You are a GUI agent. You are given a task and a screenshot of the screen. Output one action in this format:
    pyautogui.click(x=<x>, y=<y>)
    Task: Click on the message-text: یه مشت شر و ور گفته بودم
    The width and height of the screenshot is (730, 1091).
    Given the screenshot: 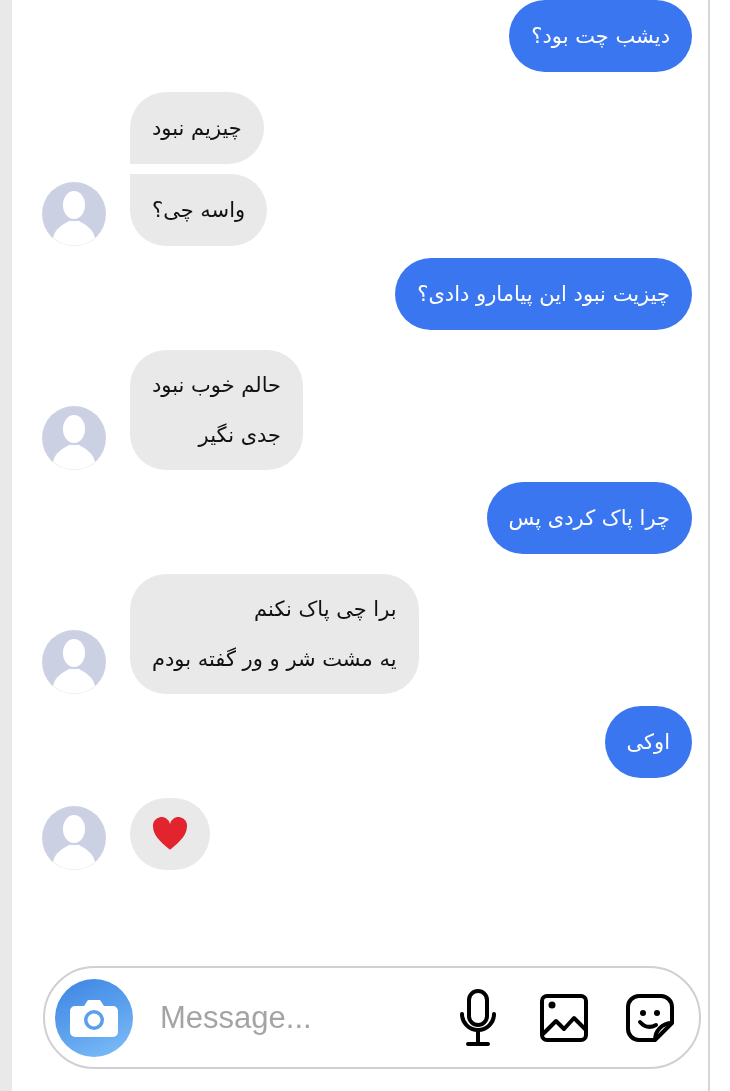 What is the action you would take?
    pyautogui.click(x=274, y=659)
    